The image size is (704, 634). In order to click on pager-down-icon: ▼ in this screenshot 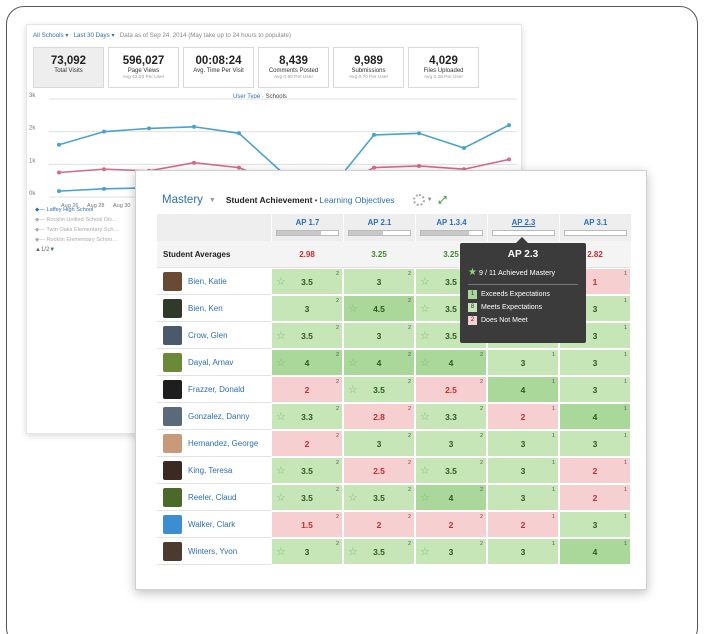, I will do `click(52, 250)`.